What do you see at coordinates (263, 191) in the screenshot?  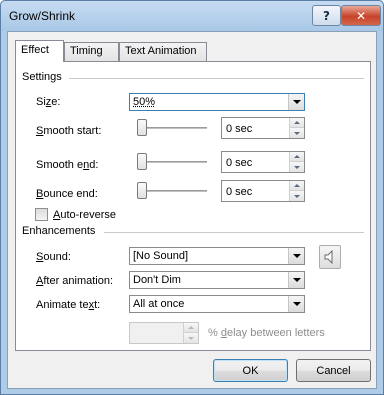 I see `bounce-end-spinner: 0 sec` at bounding box center [263, 191].